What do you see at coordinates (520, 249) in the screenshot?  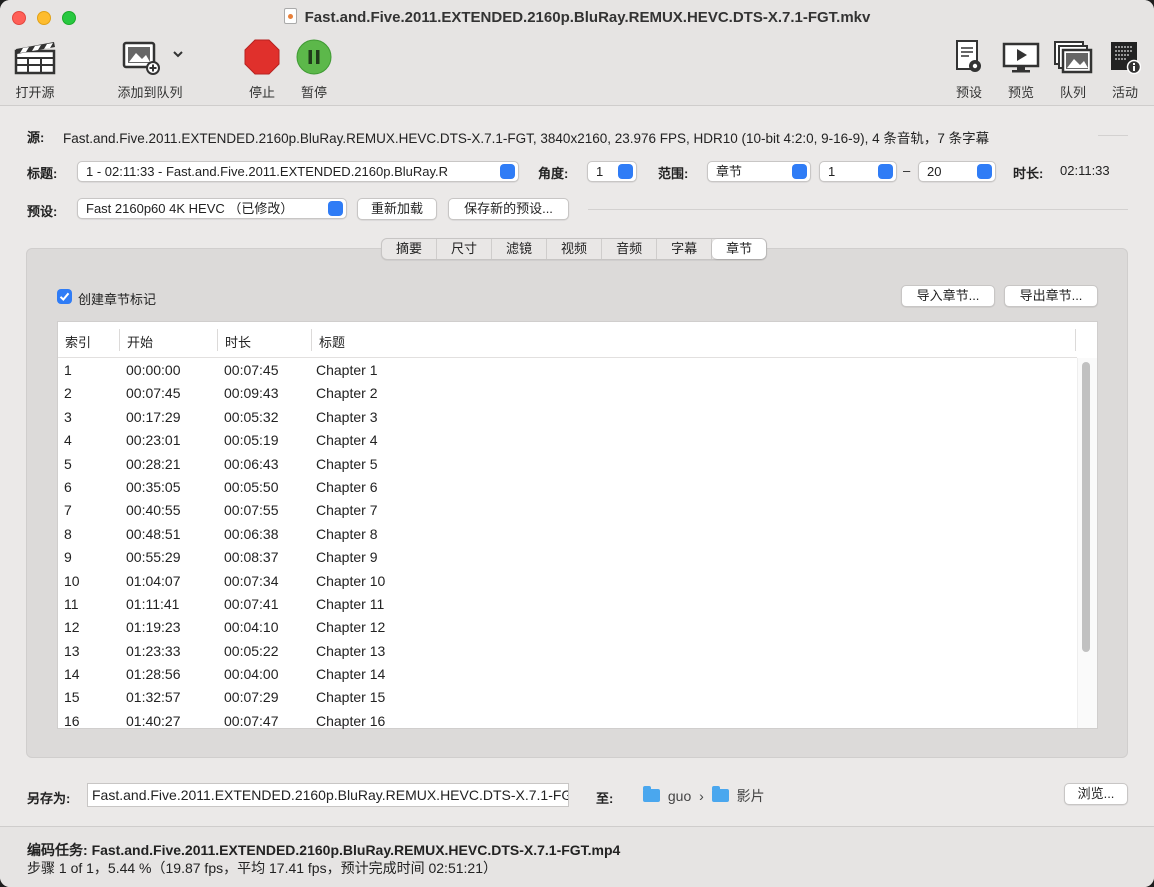 I see `tab-filters: 滤镜` at bounding box center [520, 249].